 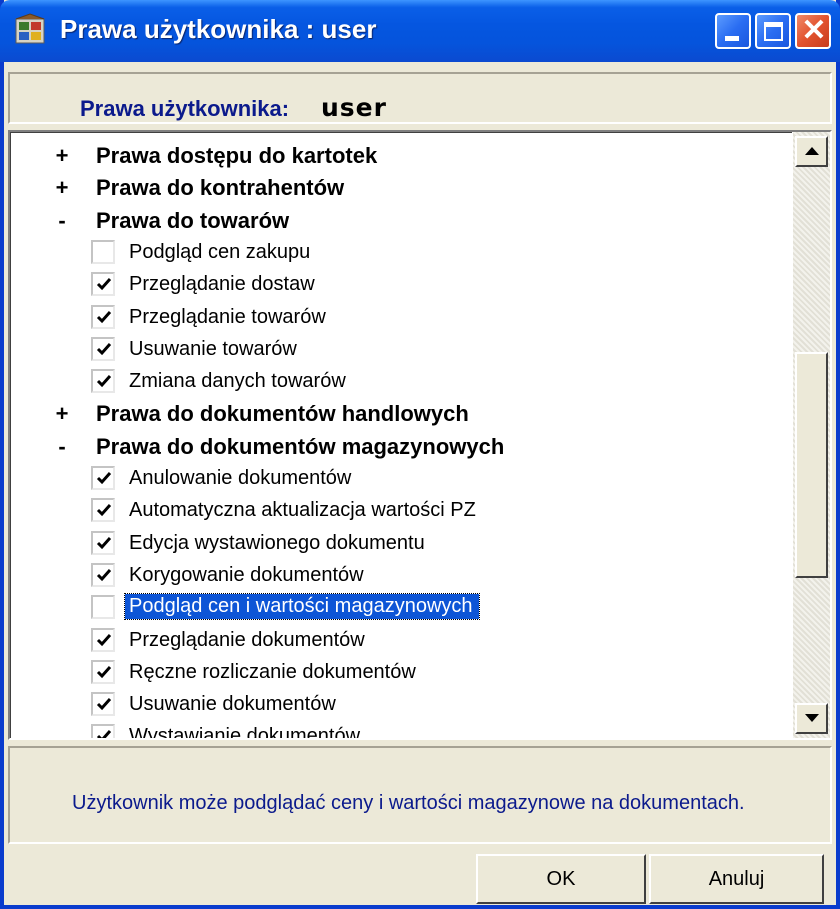 I want to click on tree-item-label: Anulowanie dokumentów, so click(x=240, y=478).